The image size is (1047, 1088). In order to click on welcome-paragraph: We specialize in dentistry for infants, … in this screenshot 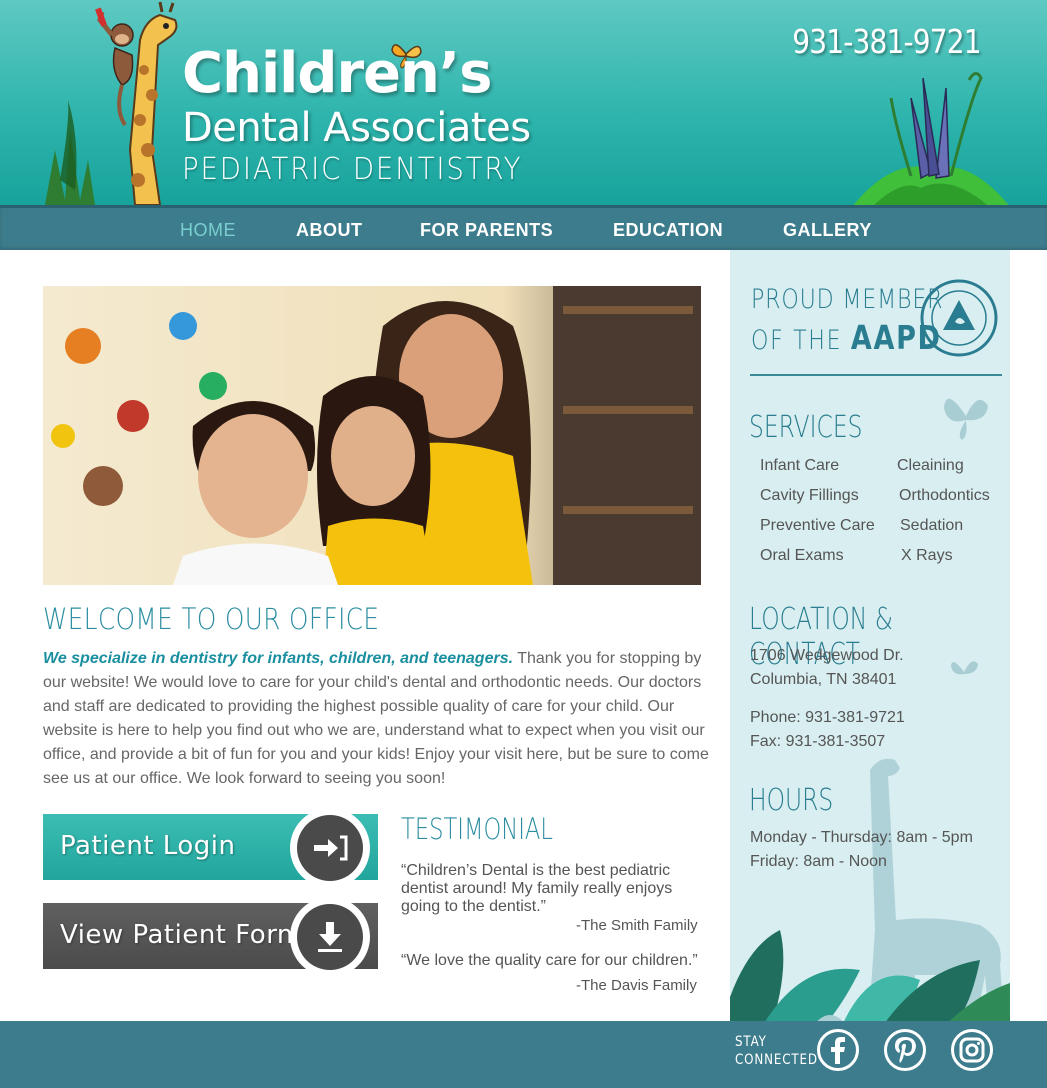, I will do `click(376, 719)`.